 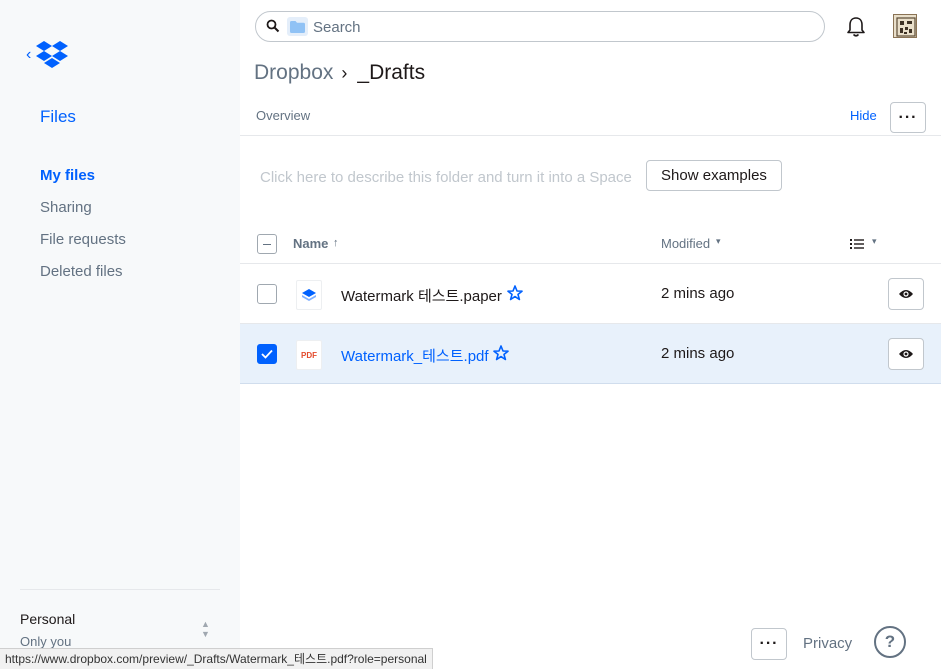 What do you see at coordinates (58, 117) in the screenshot?
I see `sidebar-files-title: Files` at bounding box center [58, 117].